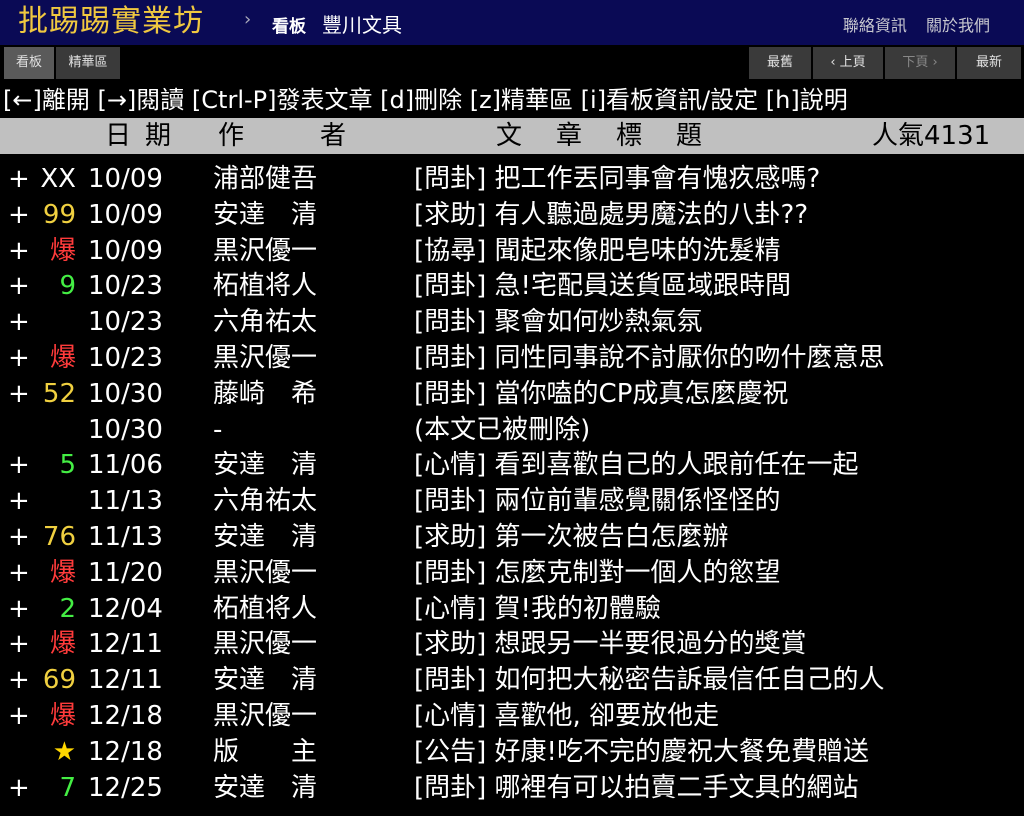  Describe the element at coordinates (601, 136) in the screenshot. I see `header-title: 文 章 標 題` at that location.